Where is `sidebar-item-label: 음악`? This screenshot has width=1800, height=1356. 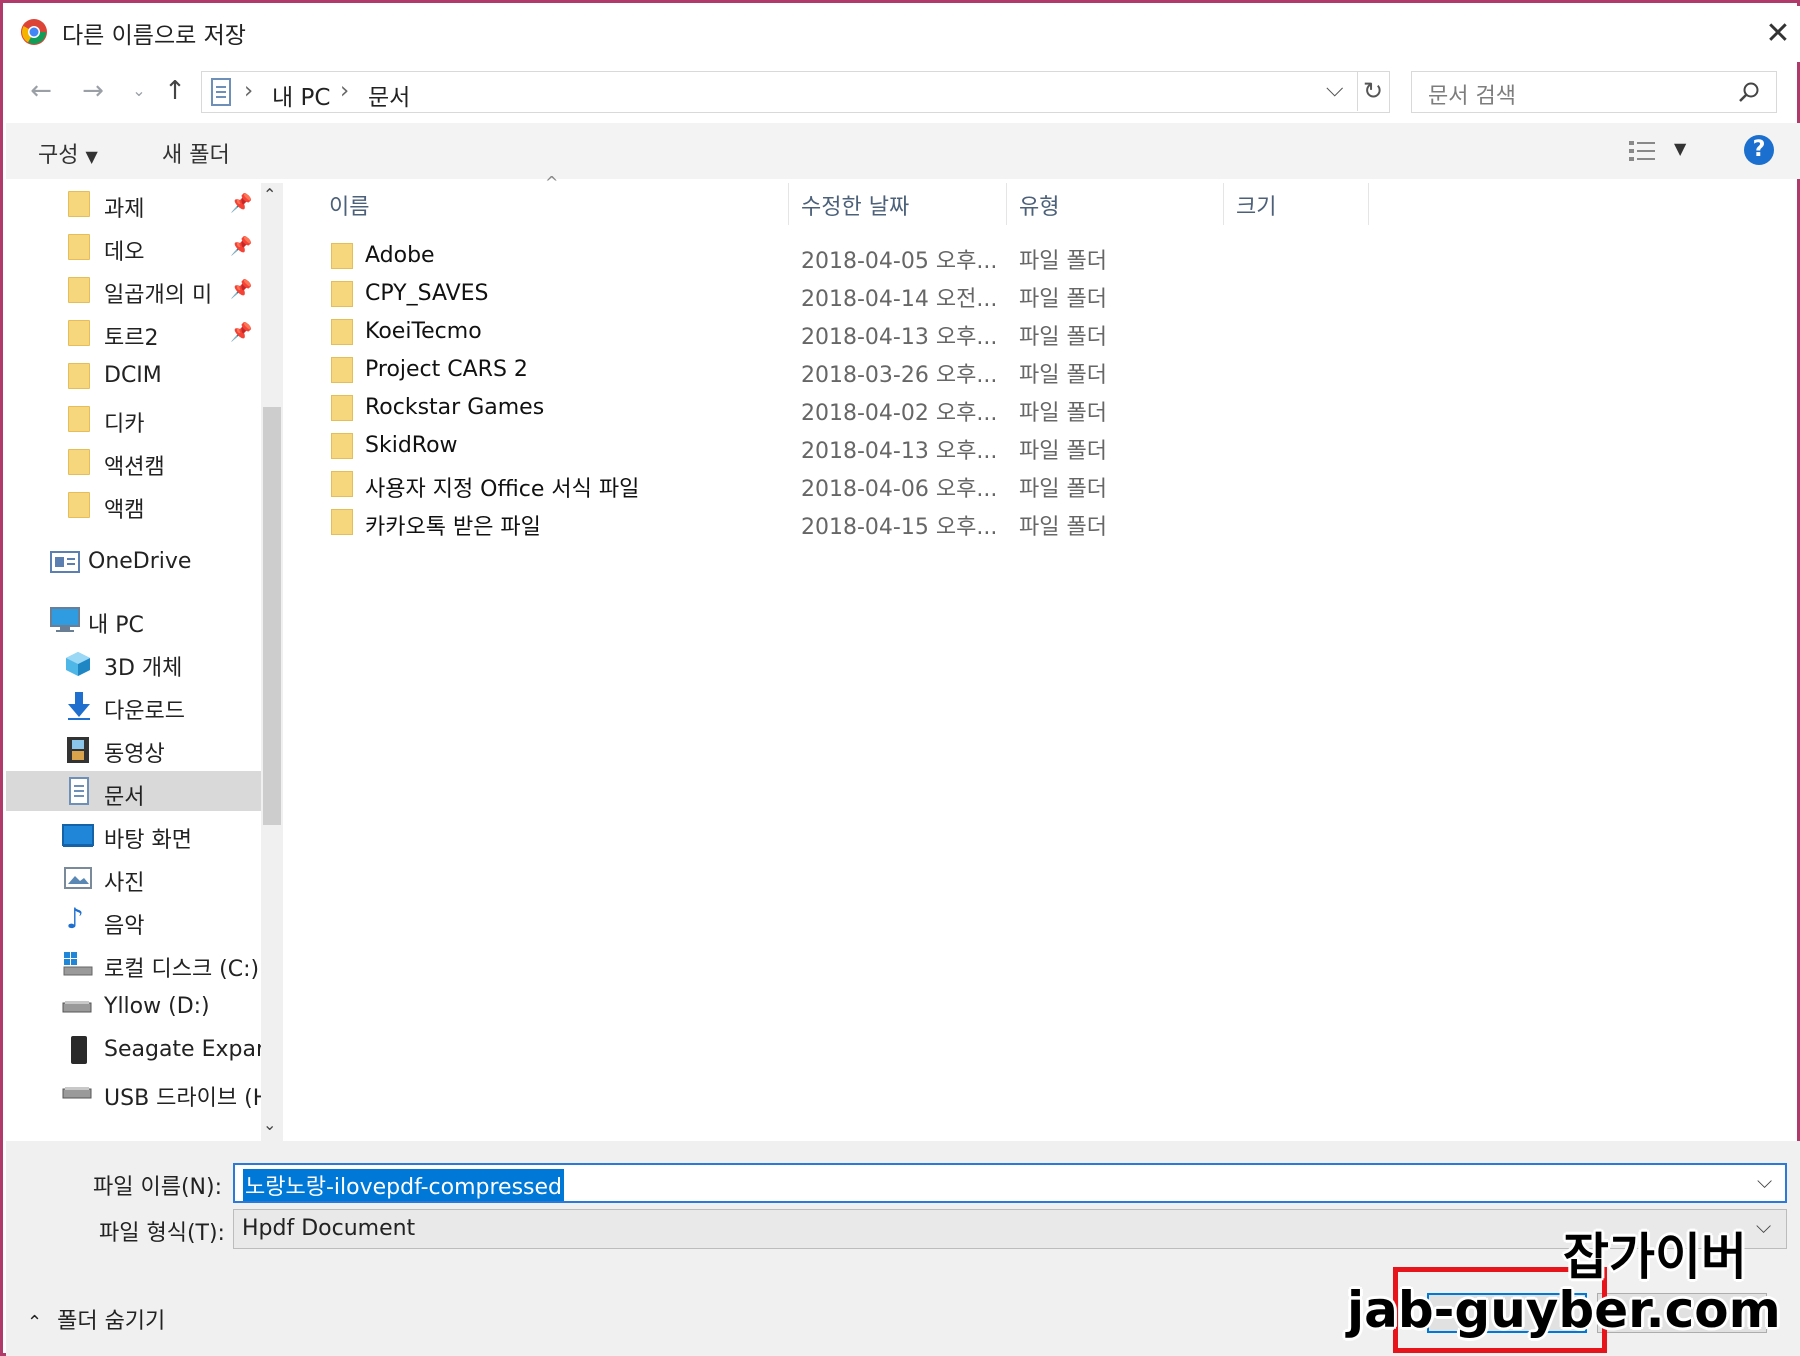
sidebar-item-label: 음악 is located at coordinates (124, 926).